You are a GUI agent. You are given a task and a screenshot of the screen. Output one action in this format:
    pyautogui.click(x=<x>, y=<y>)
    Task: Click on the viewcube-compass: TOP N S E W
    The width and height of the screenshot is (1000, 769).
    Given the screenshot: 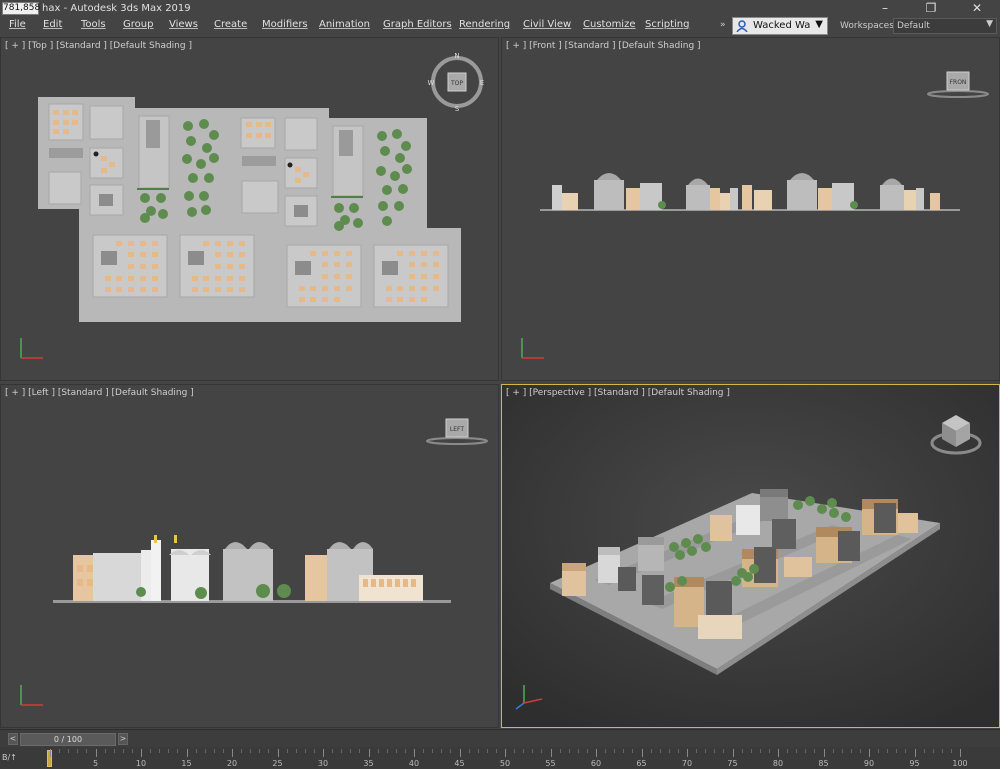 What is the action you would take?
    pyautogui.click(x=457, y=82)
    